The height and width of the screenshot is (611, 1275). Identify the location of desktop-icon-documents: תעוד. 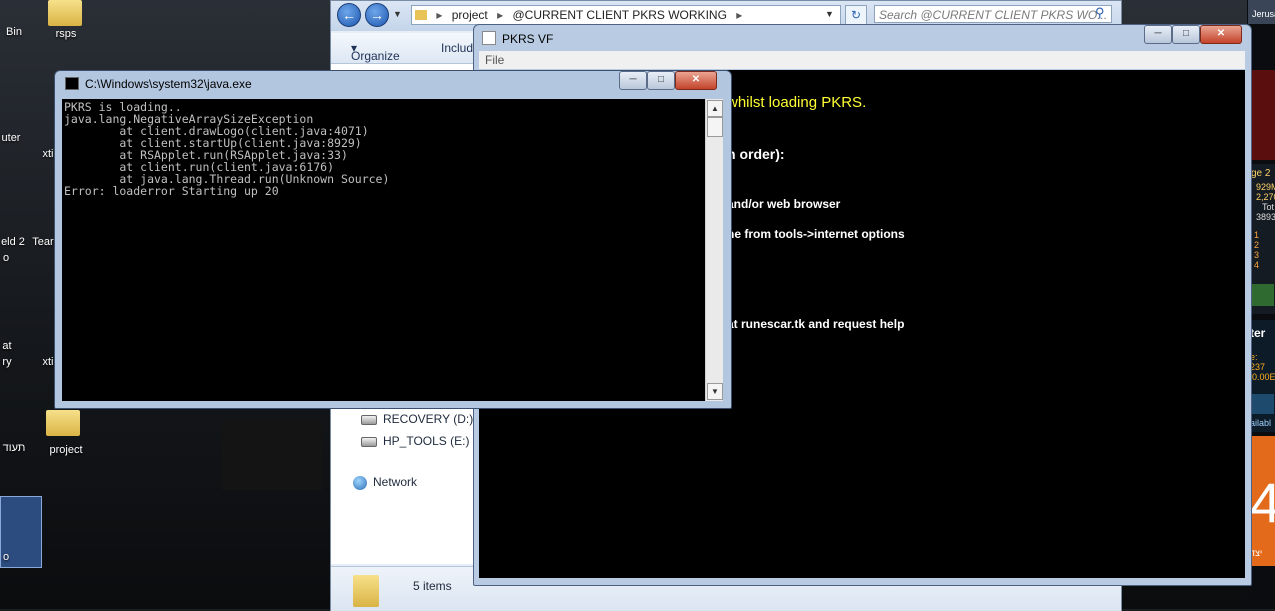
(14, 448).